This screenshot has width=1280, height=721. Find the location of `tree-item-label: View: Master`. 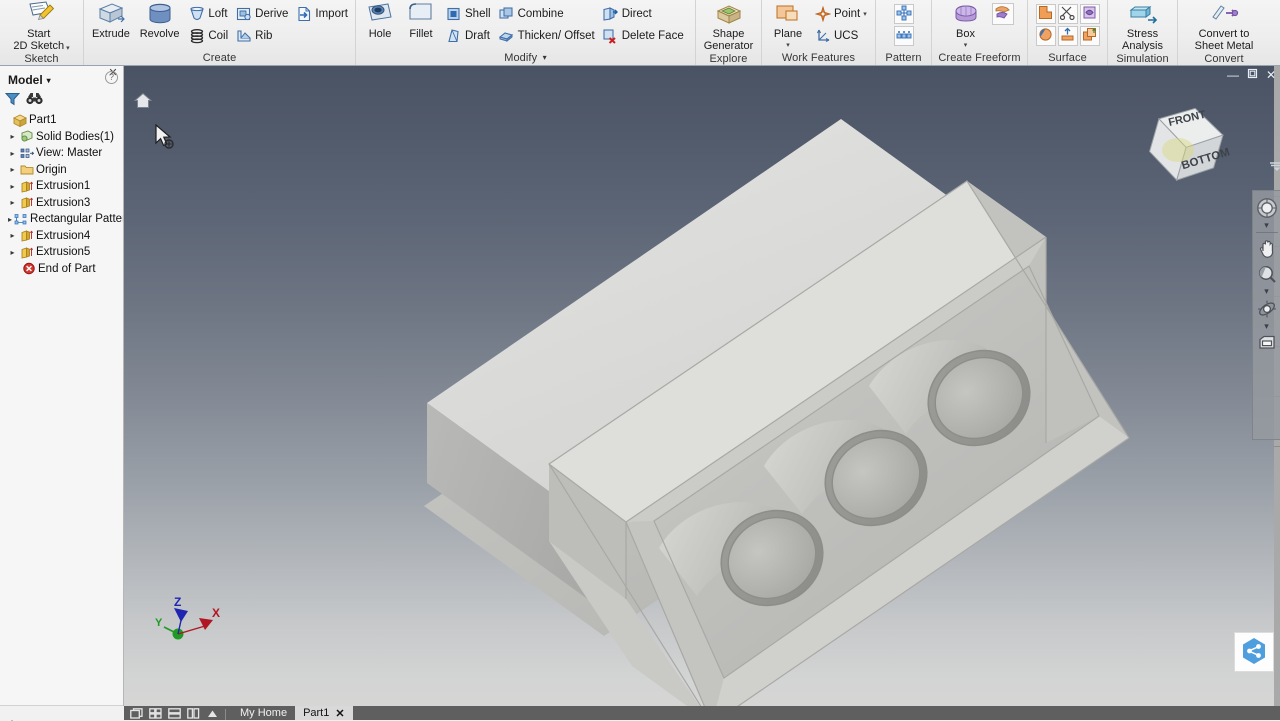

tree-item-label: View: Master is located at coordinates (69, 153).